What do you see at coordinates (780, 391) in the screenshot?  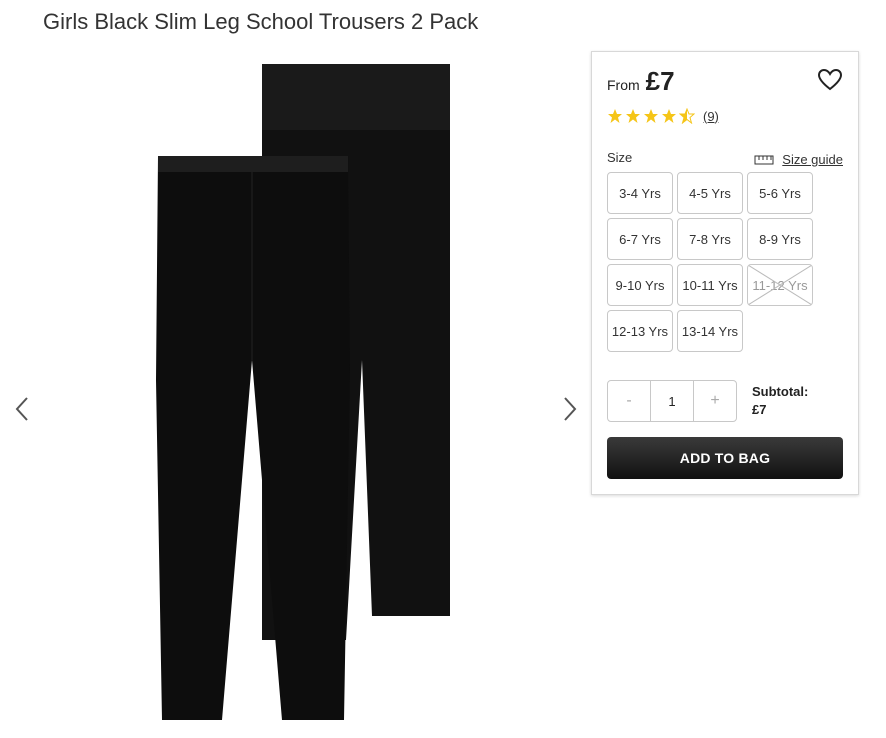 I see `subtotal-label: Subtotal:` at bounding box center [780, 391].